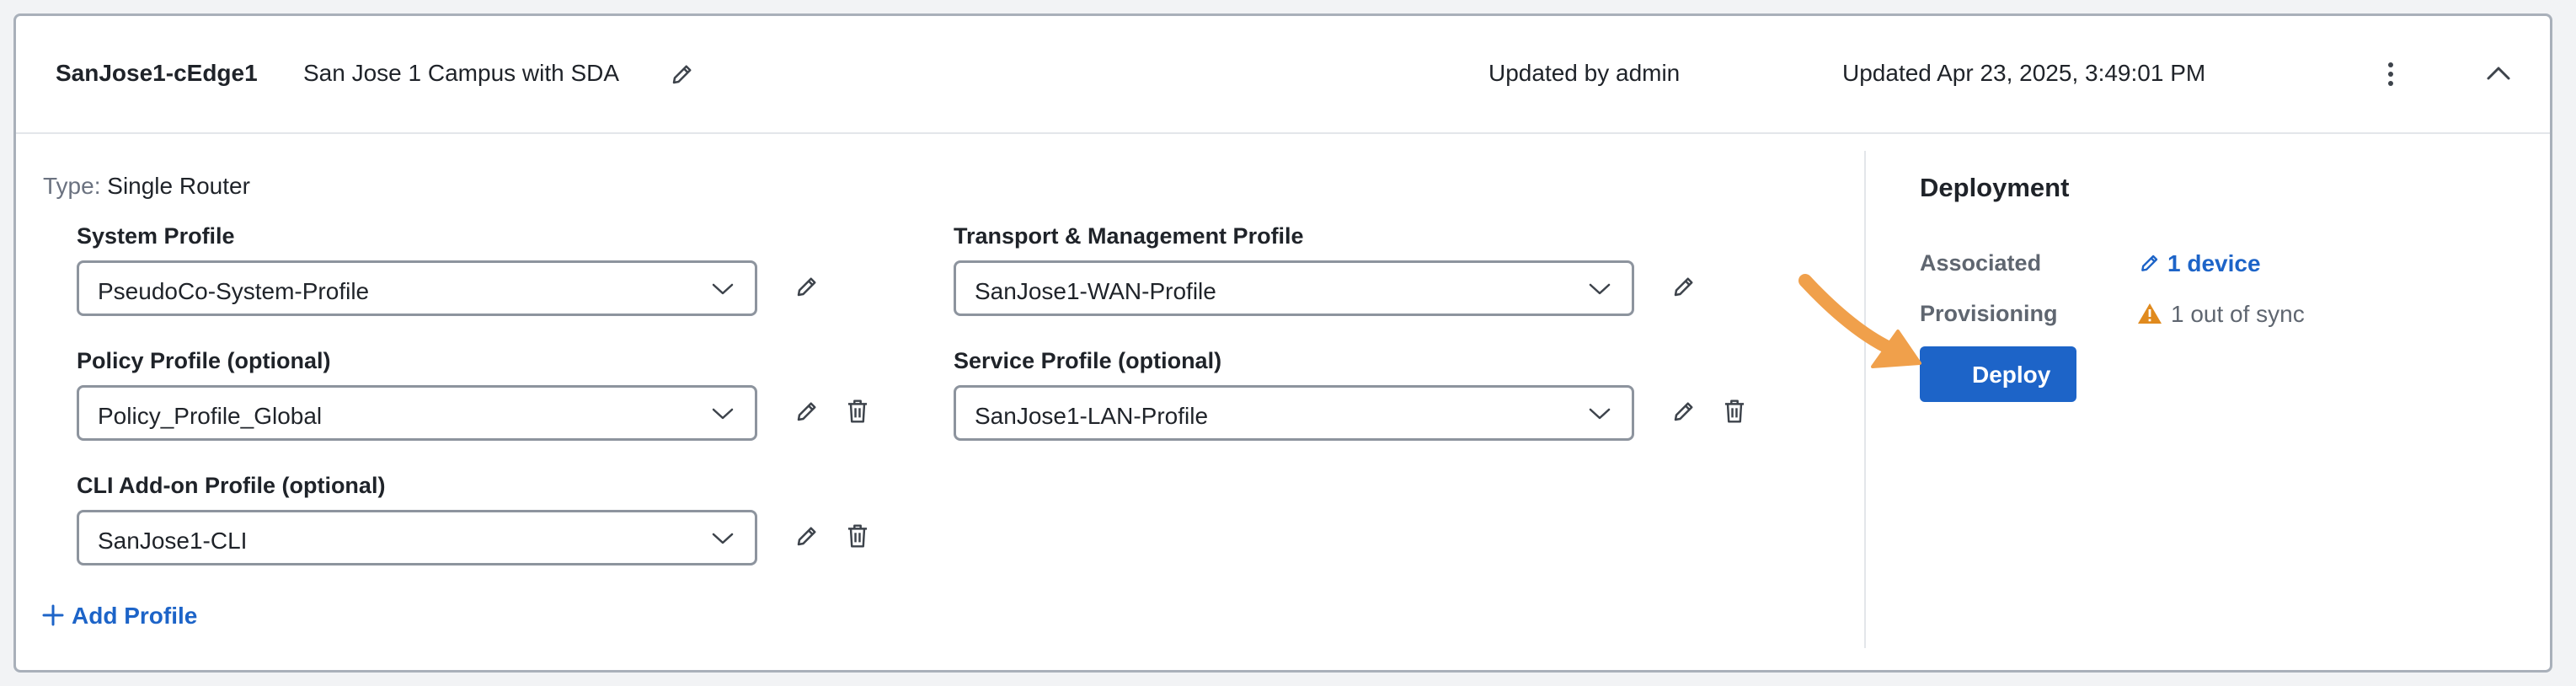 The image size is (2576, 686). Describe the element at coordinates (178, 186) in the screenshot. I see `type-value: Single Router` at that location.